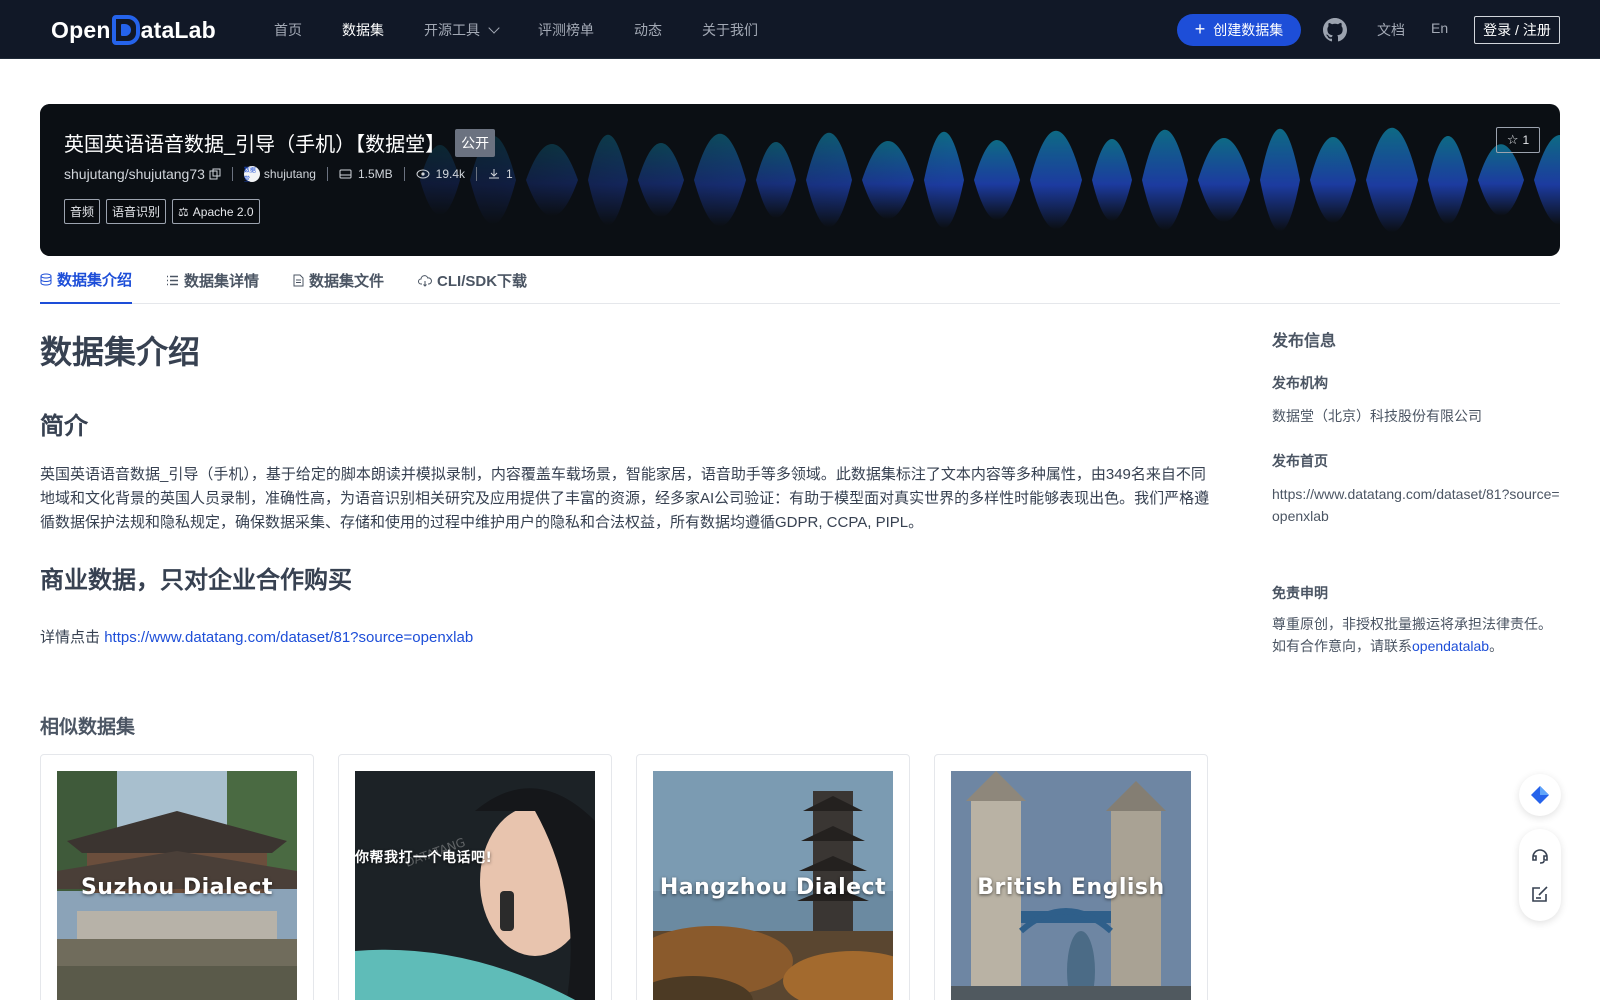  Describe the element at coordinates (95, 280) in the screenshot. I see `tab-introduction-label: 数据集介绍` at that location.